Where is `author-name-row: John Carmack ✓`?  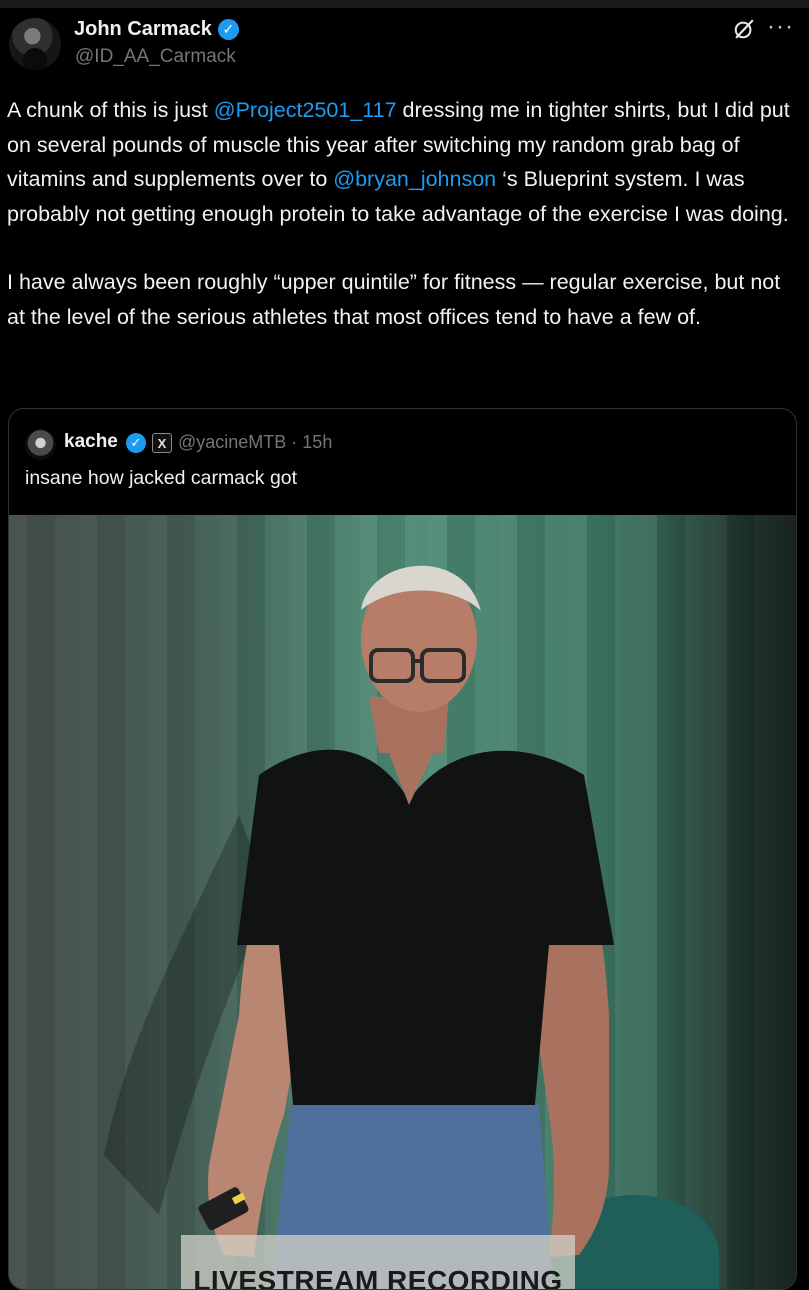
author-name-row: John Carmack ✓ is located at coordinates (156, 29).